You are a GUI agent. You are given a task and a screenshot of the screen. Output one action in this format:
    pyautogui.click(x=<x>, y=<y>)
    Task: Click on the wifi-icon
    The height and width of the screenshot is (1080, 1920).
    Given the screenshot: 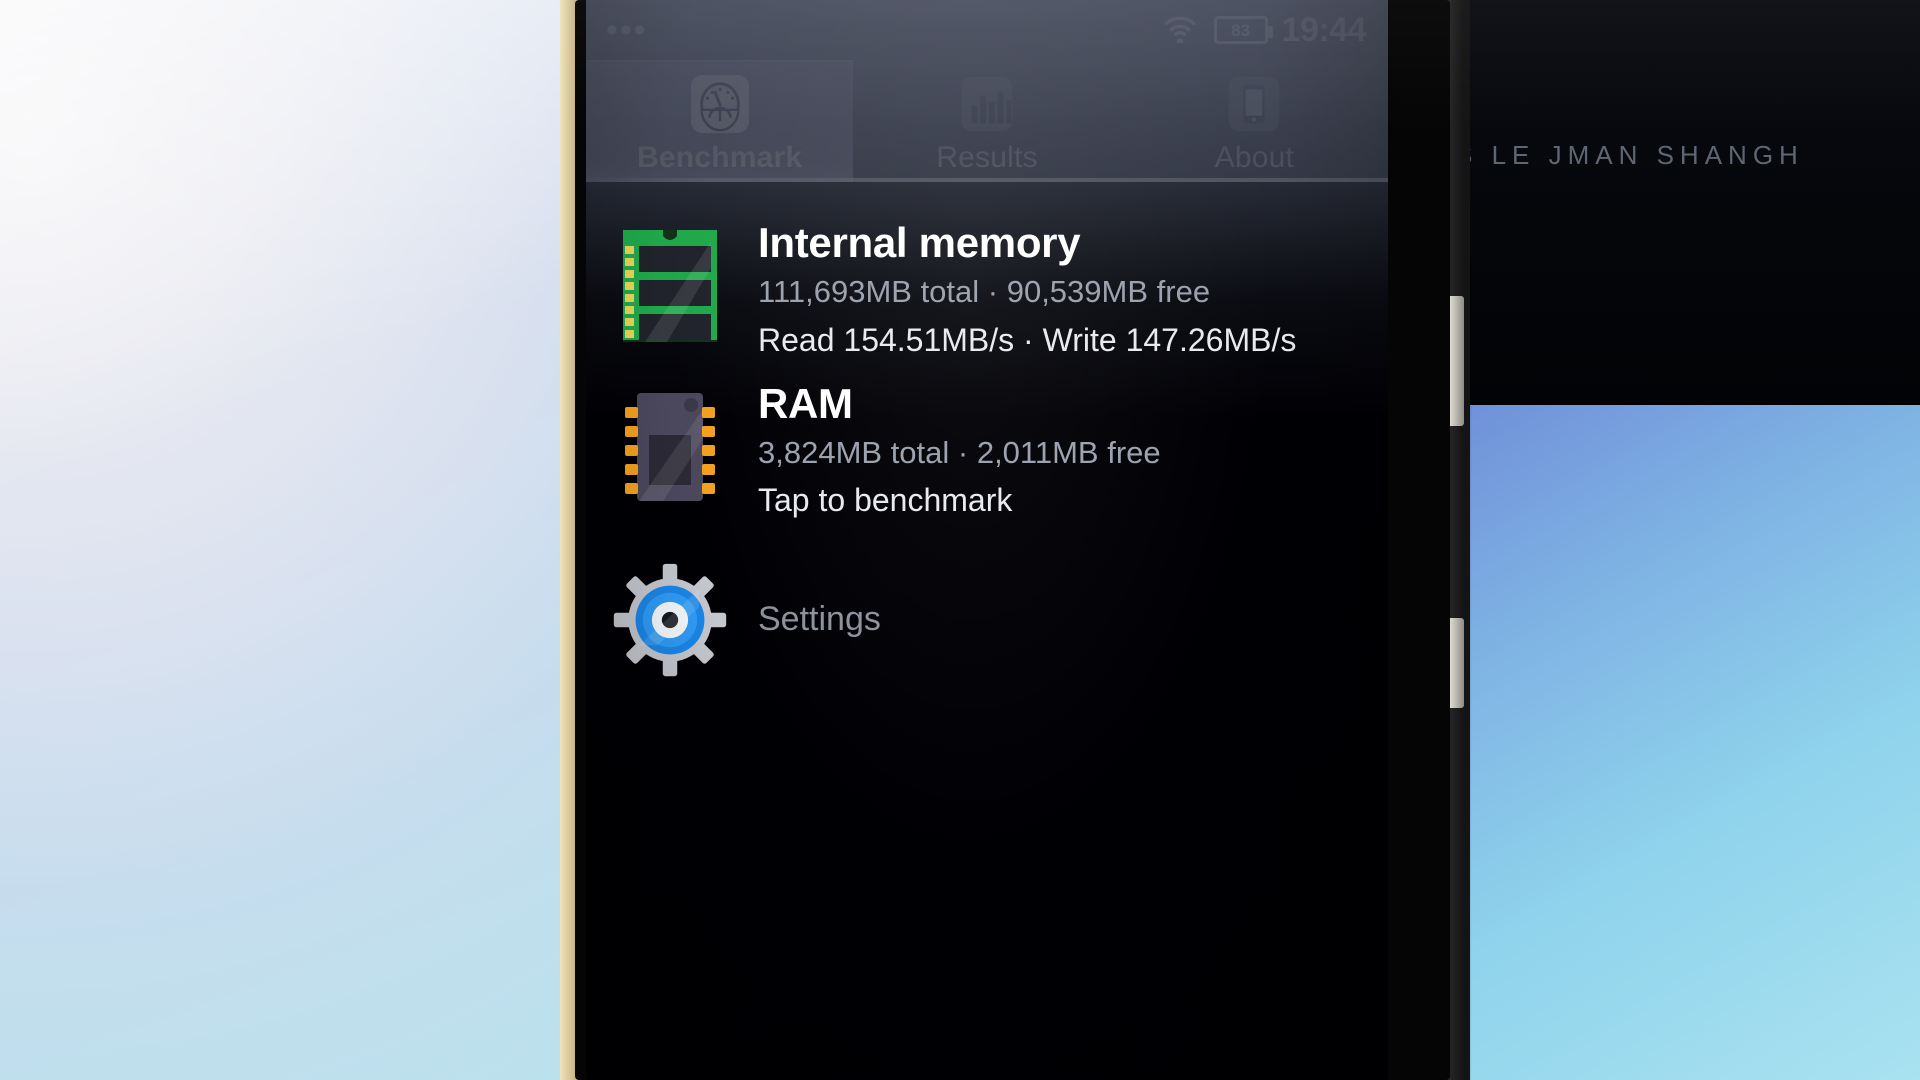 What is the action you would take?
    pyautogui.click(x=1180, y=30)
    